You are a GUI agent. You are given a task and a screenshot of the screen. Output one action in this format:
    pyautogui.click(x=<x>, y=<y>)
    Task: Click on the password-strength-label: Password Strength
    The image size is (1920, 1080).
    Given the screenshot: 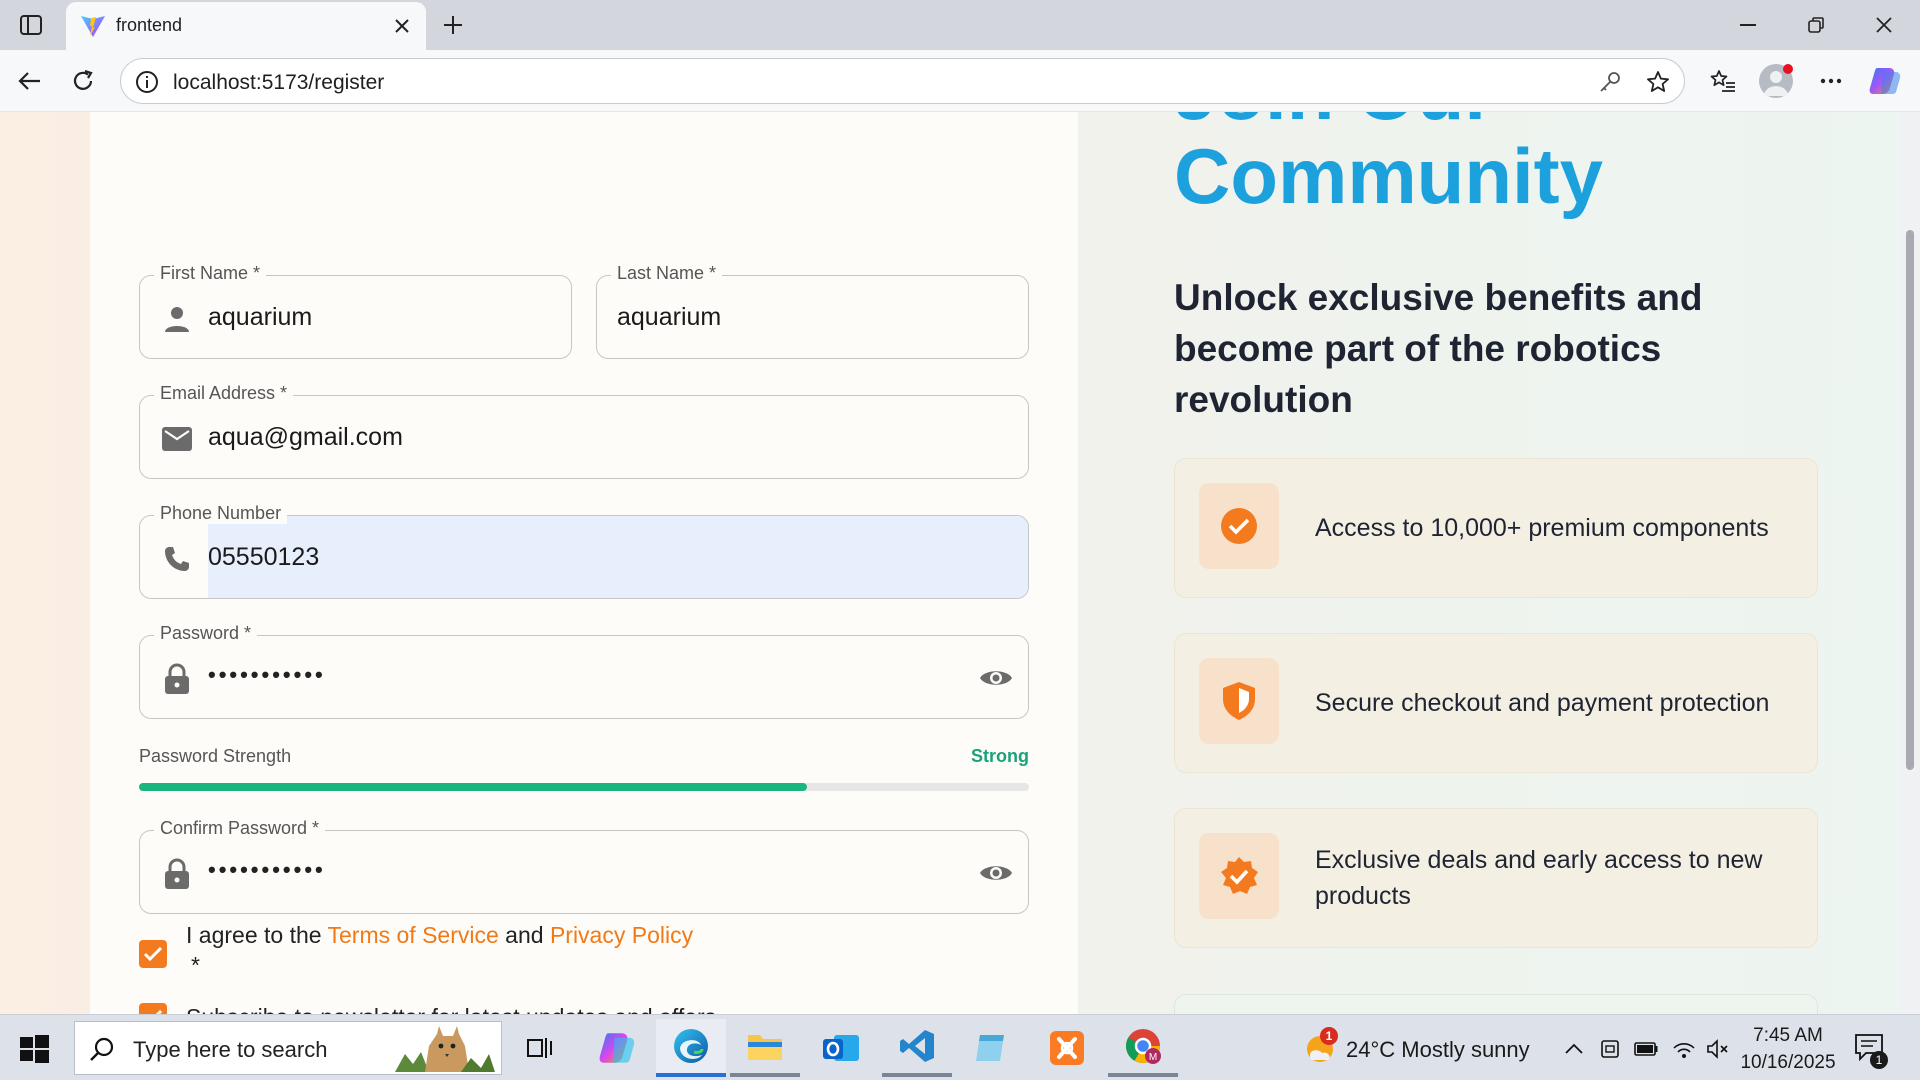 What is the action you would take?
    pyautogui.click(x=215, y=756)
    